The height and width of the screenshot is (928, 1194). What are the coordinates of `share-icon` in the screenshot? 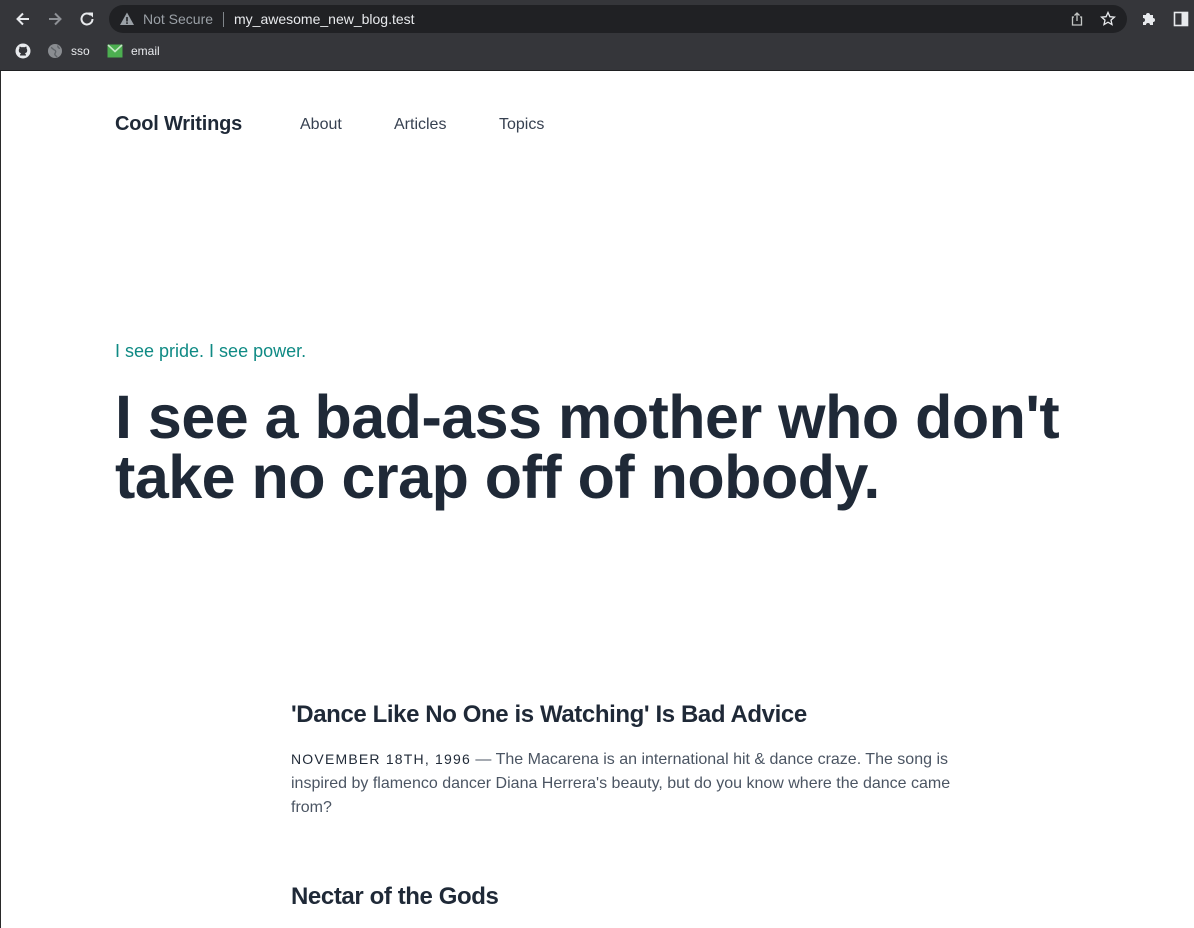 It's located at (1077, 19).